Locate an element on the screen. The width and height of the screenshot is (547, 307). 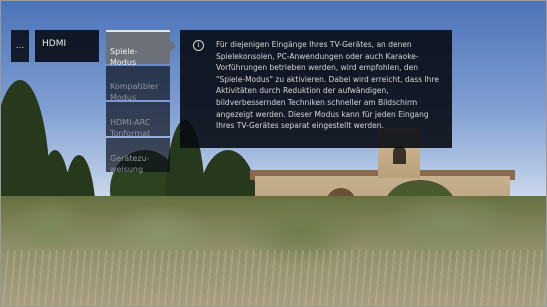
option-label: Gerätezu- weisung is located at coordinates (130, 164).